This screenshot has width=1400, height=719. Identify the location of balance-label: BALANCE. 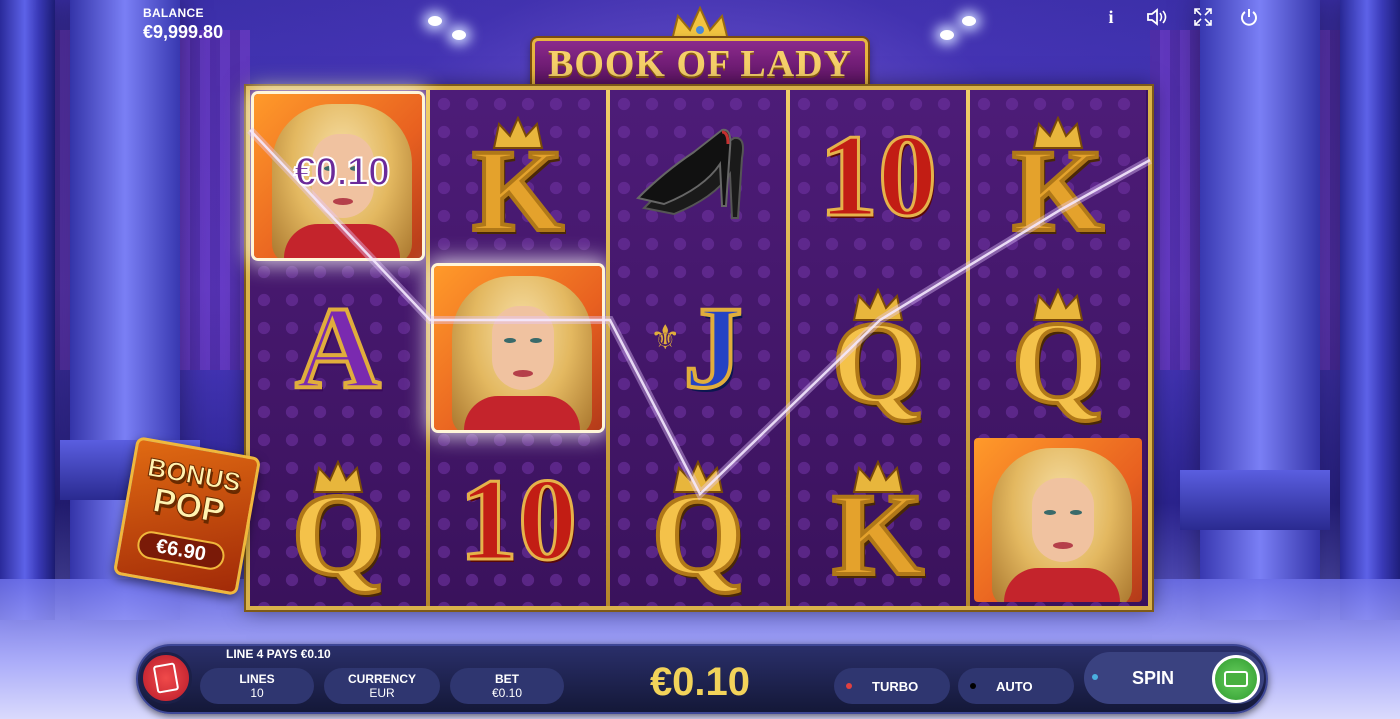
(173, 13).